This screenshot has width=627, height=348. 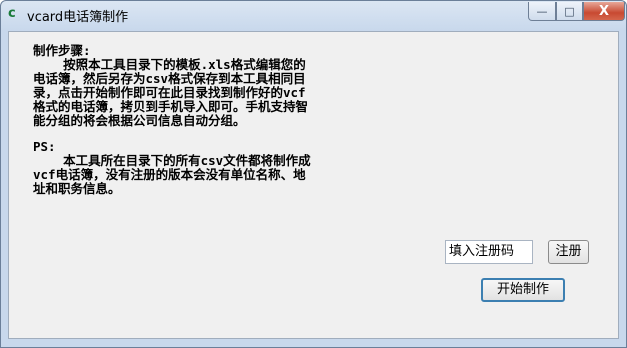 What do you see at coordinates (44, 146) in the screenshot?
I see `ps-heading: PS:` at bounding box center [44, 146].